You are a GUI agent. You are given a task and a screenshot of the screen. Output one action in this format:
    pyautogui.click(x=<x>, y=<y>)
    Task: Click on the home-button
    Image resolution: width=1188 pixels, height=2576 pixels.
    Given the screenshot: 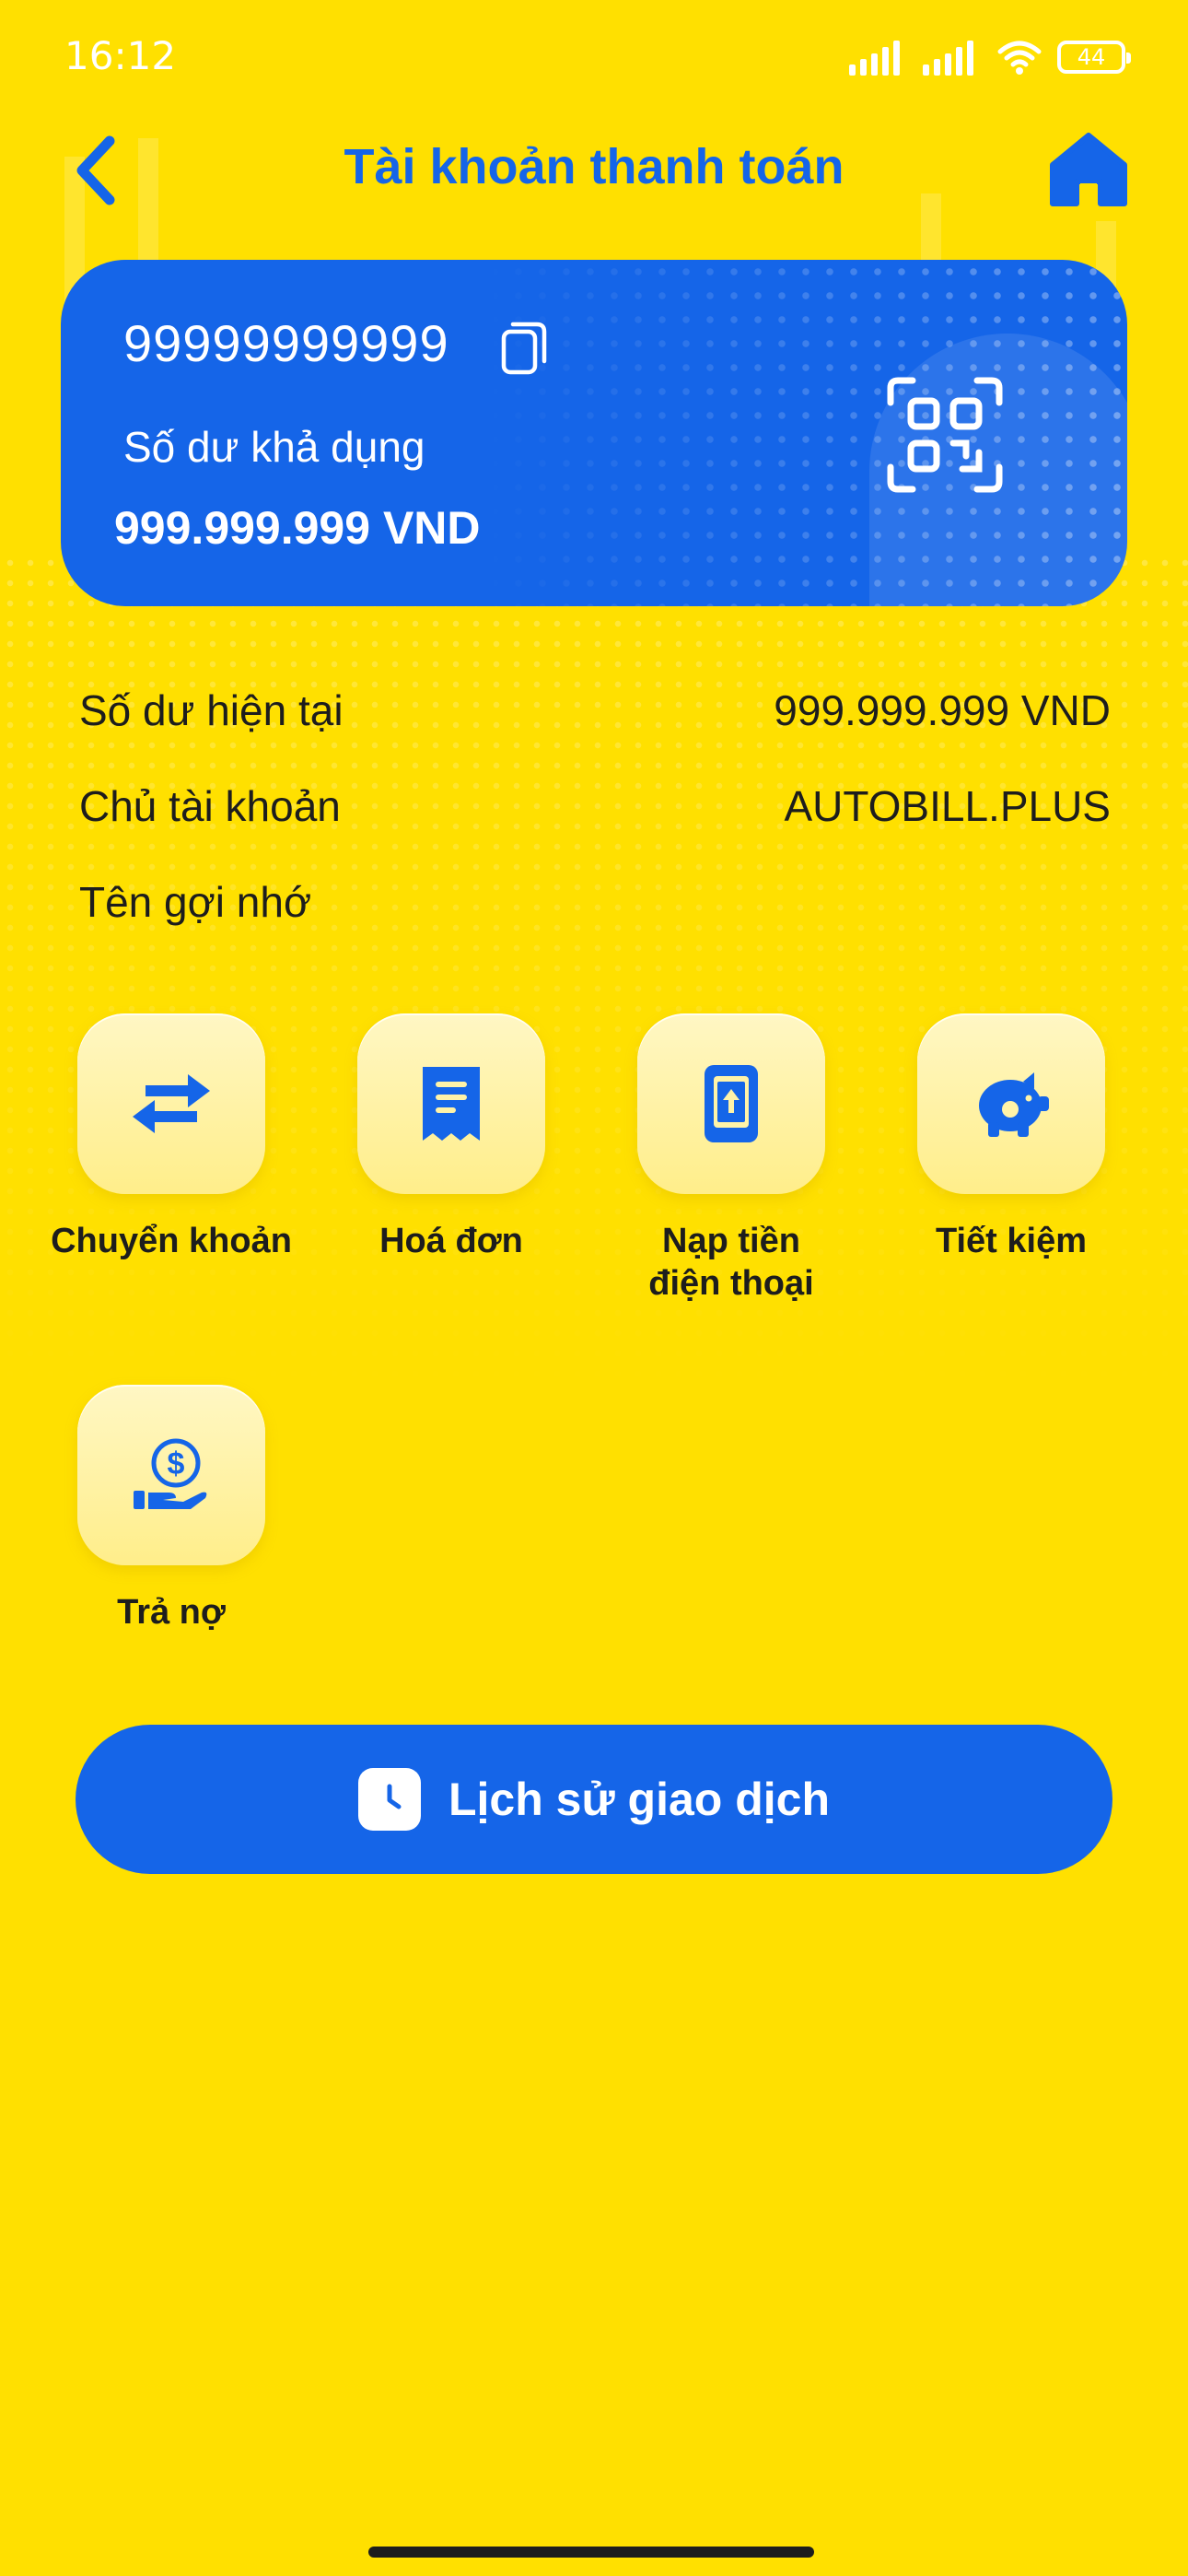 What is the action you would take?
    pyautogui.click(x=1088, y=169)
    